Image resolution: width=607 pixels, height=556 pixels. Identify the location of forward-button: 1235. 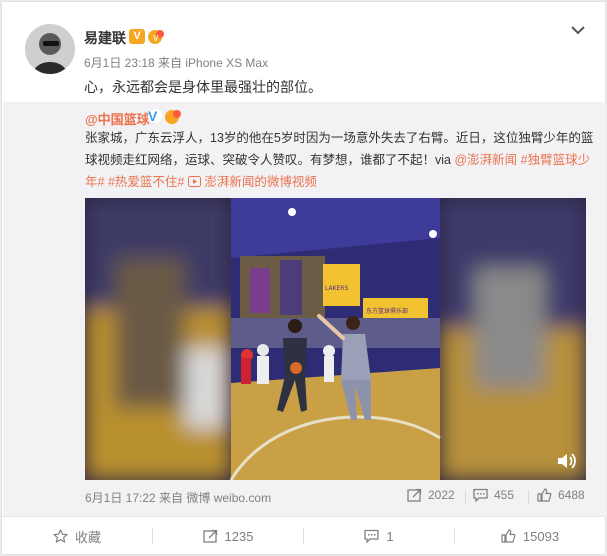
(228, 536).